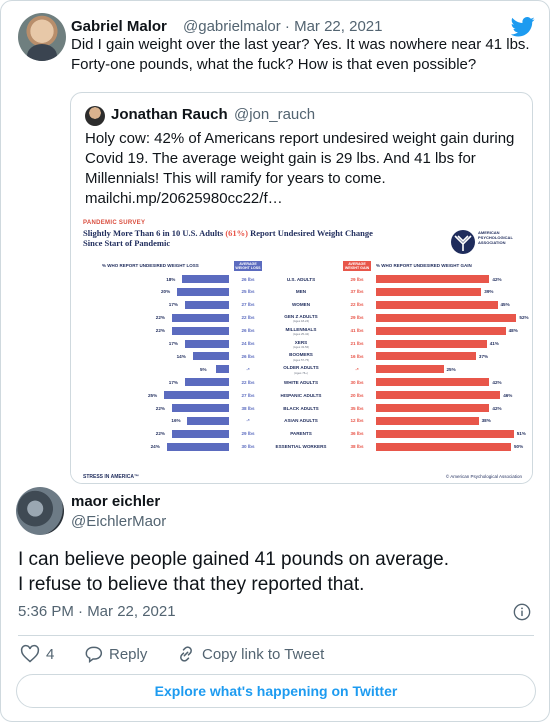 This screenshot has height=722, width=550. What do you see at coordinates (128, 654) in the screenshot?
I see `reply-label: Reply` at bounding box center [128, 654].